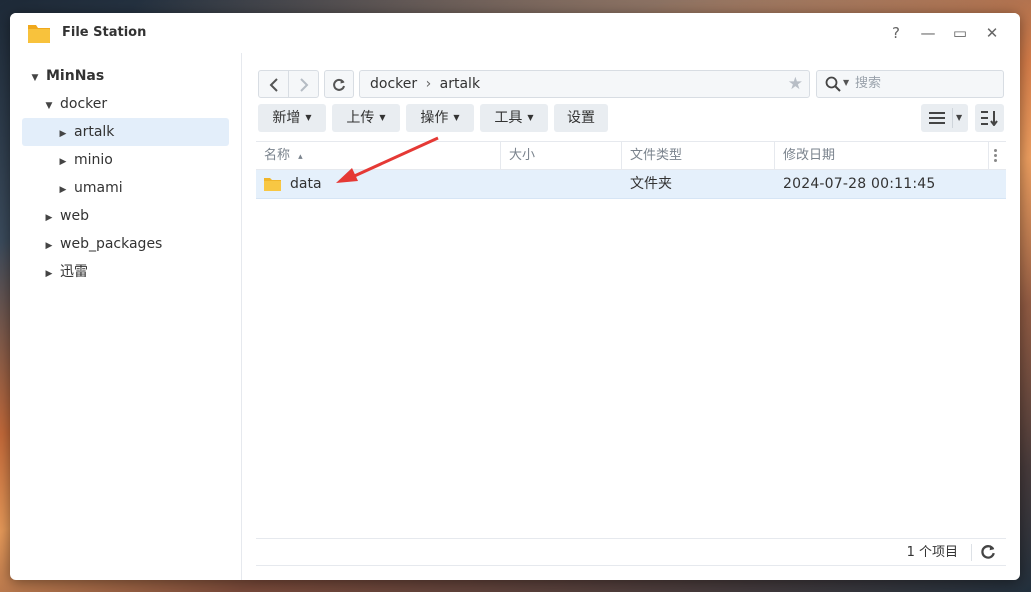 This screenshot has height=592, width=1031. Describe the element at coordinates (98, 188) in the screenshot. I see `tree-item-label: umami` at that location.